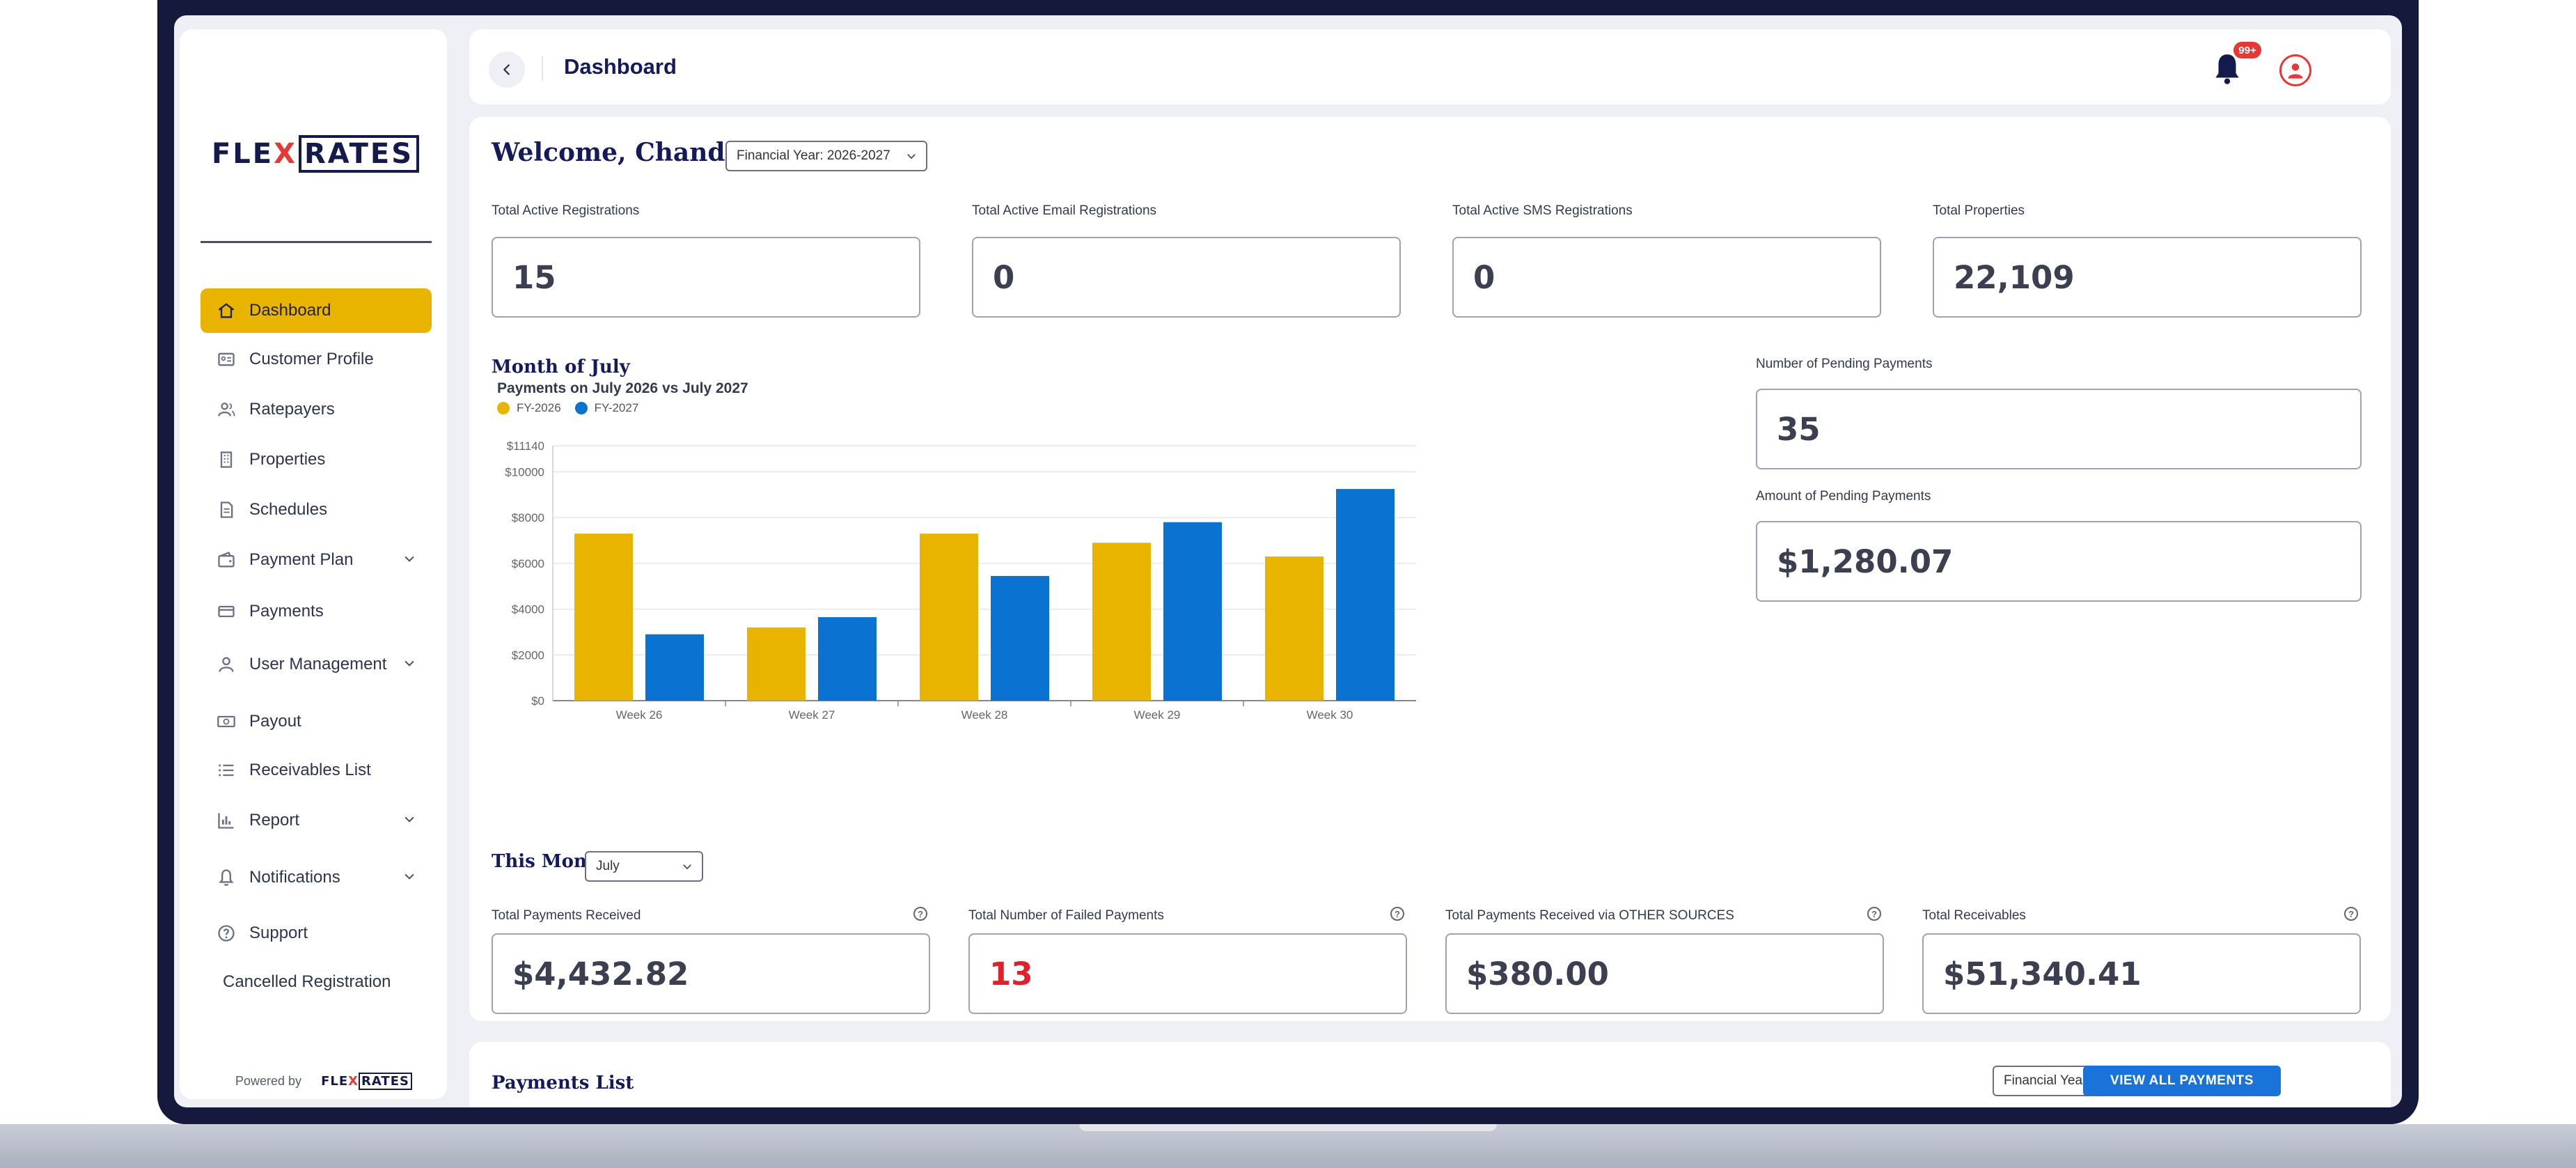  I want to click on stat-label-total-active-registrations: Total Active Registrations, so click(566, 210).